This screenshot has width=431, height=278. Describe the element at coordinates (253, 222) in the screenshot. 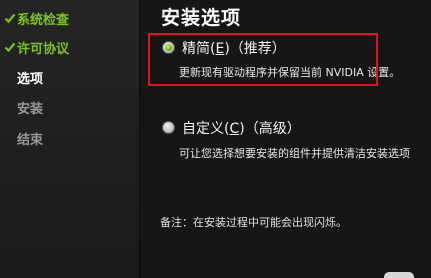

I see `flicker-note: 备注：在安装过程中可能会出现闪烁。` at that location.